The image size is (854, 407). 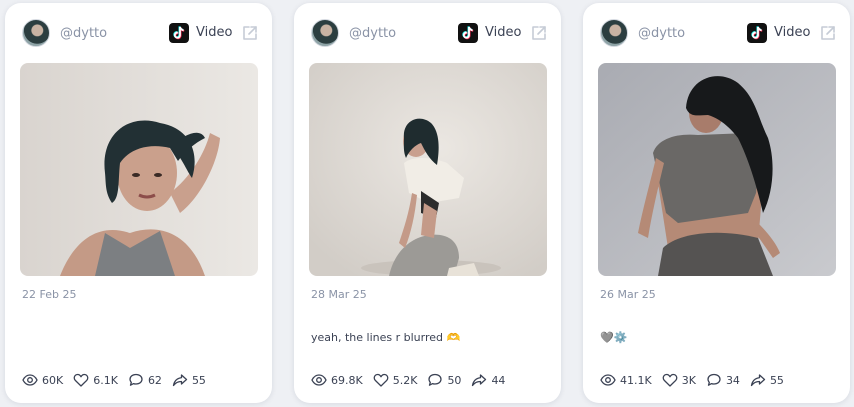 I want to click on views-count: 69.8K, so click(x=347, y=380).